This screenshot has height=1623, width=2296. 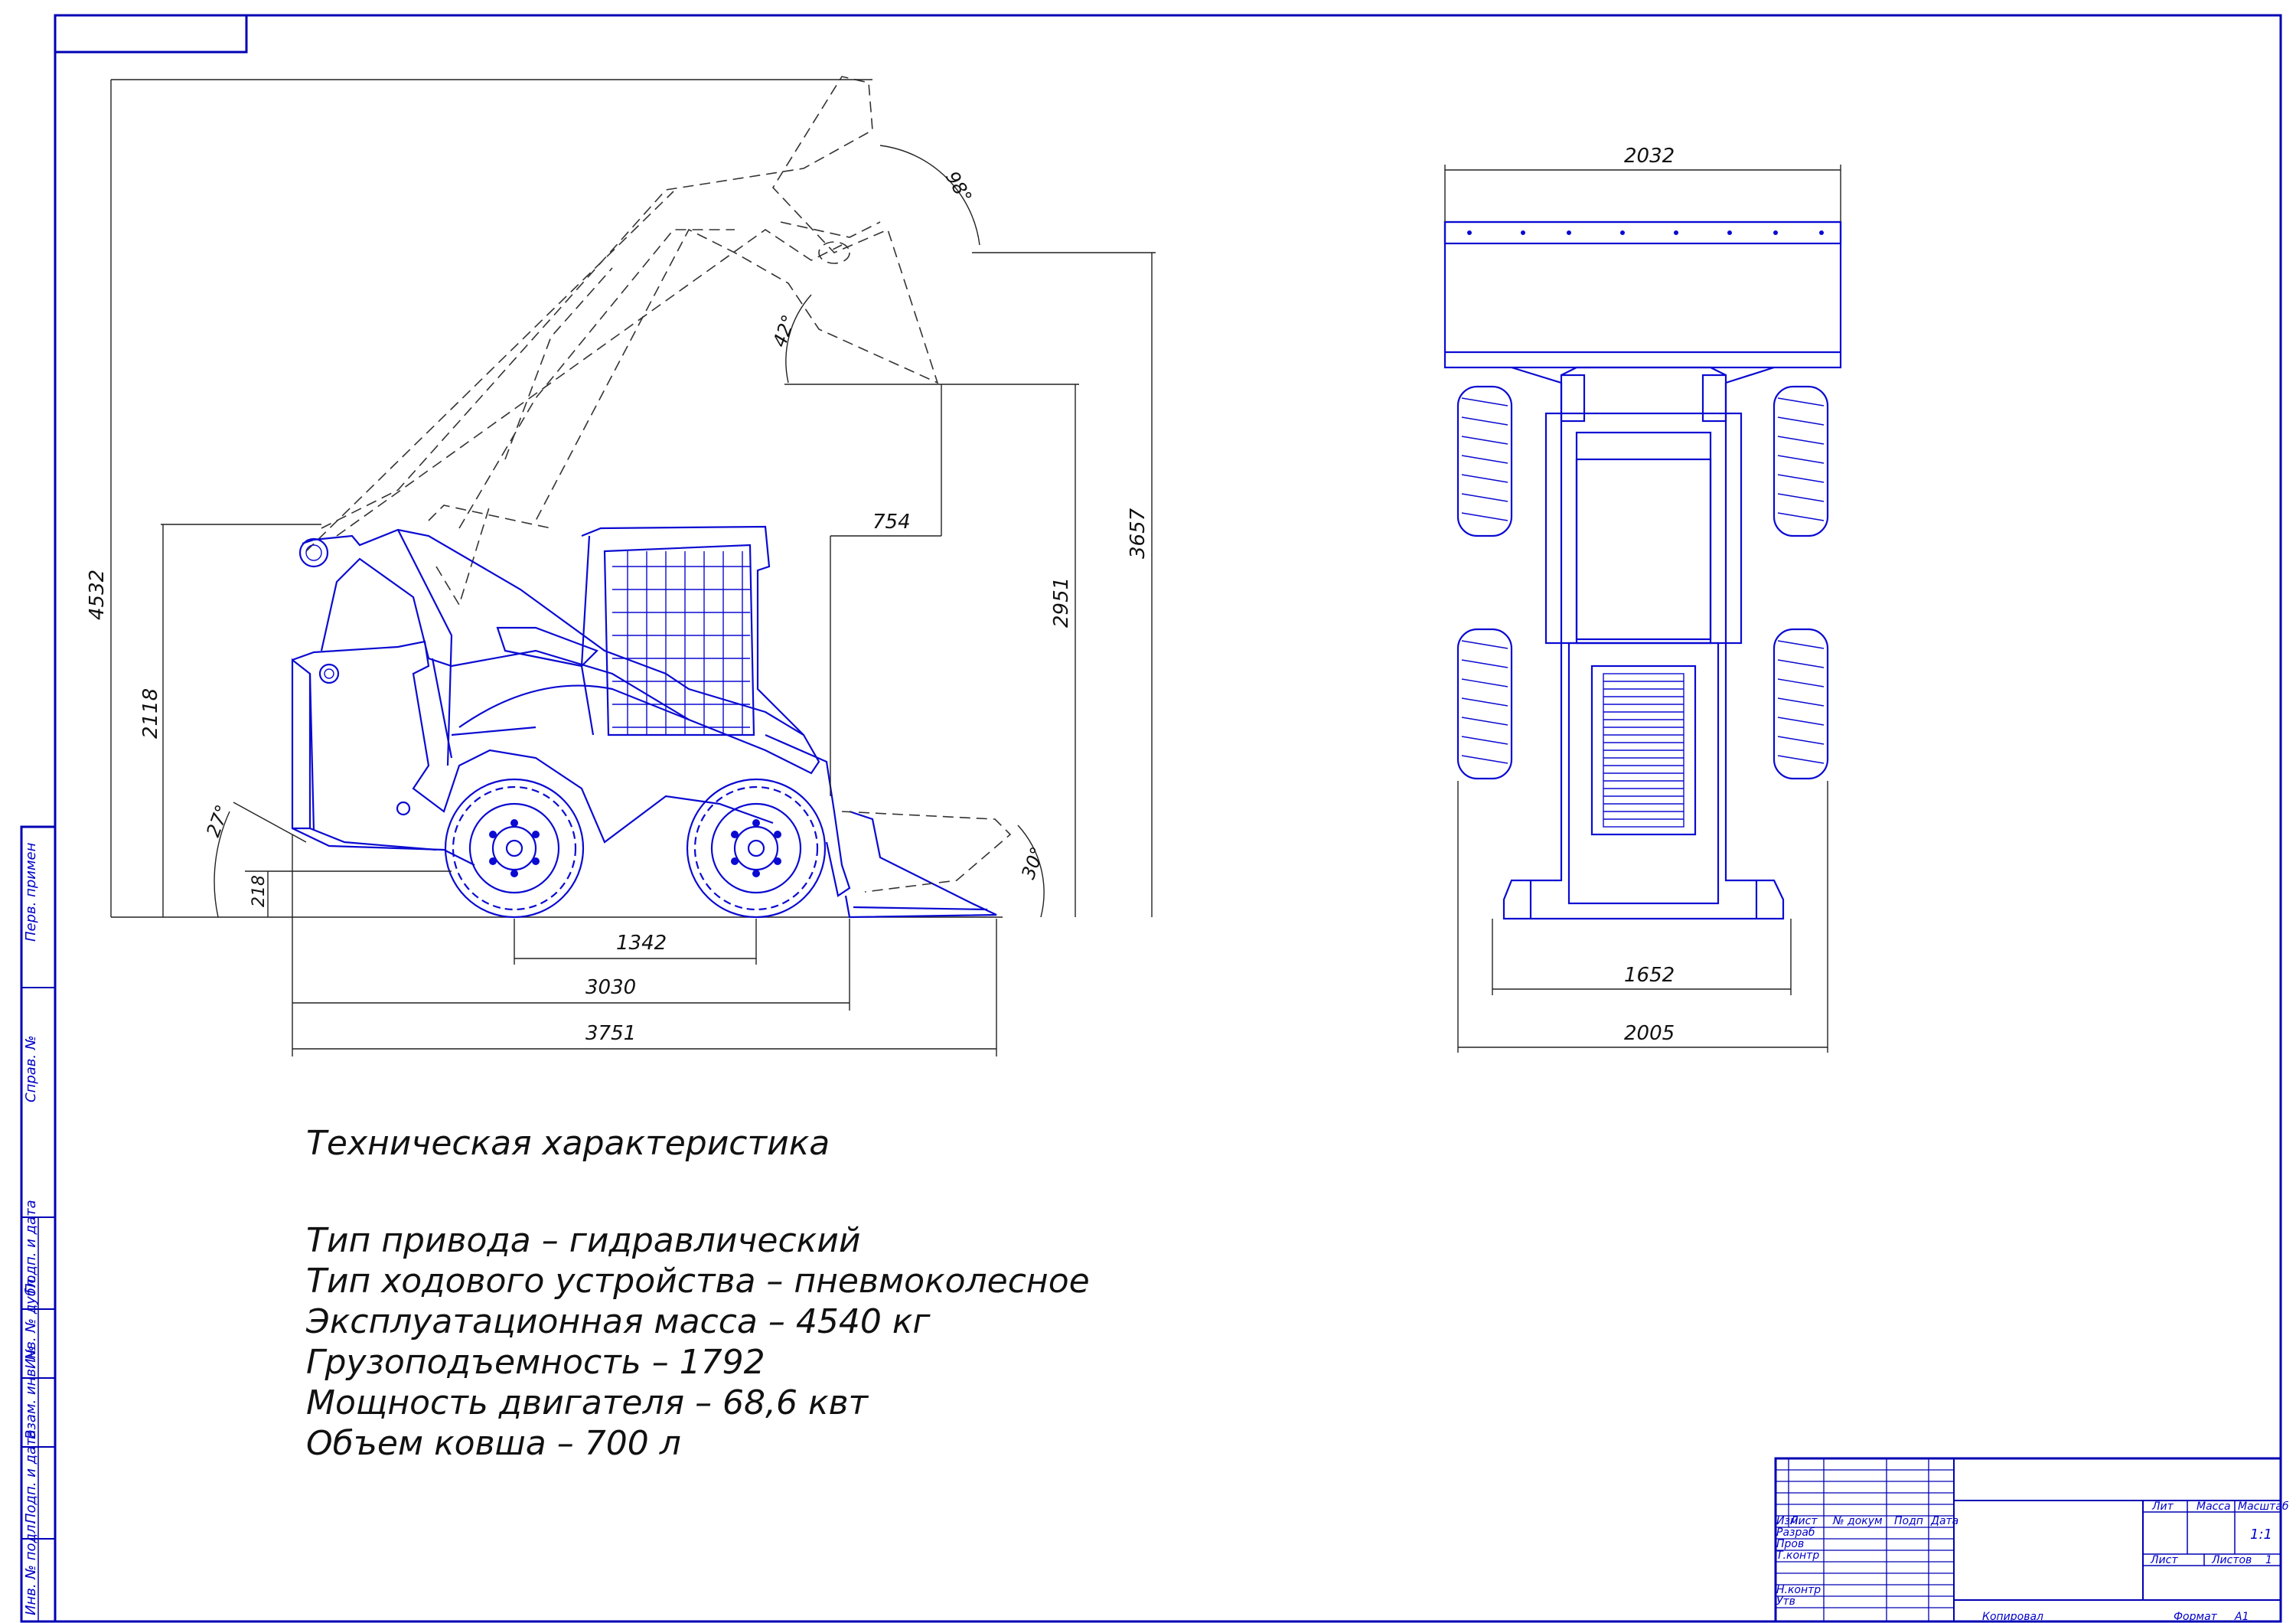 What do you see at coordinates (1857, 1521) in the screenshot?
I see `tb-col-doc: № докум` at bounding box center [1857, 1521].